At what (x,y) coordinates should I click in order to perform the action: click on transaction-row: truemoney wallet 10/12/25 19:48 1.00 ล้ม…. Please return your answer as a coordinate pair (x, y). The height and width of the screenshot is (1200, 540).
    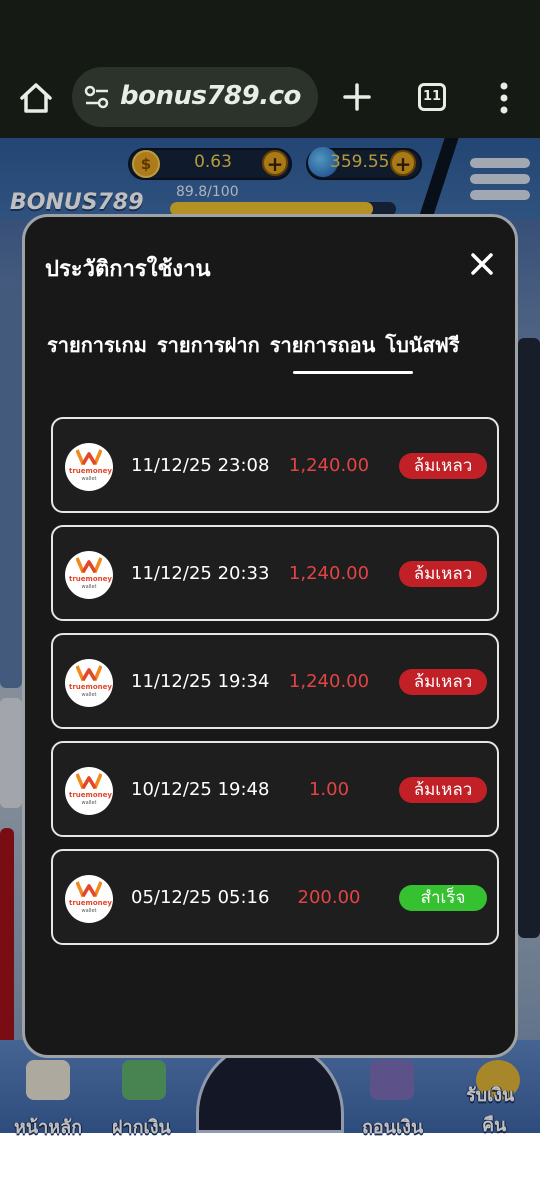
    Looking at the image, I should click on (275, 789).